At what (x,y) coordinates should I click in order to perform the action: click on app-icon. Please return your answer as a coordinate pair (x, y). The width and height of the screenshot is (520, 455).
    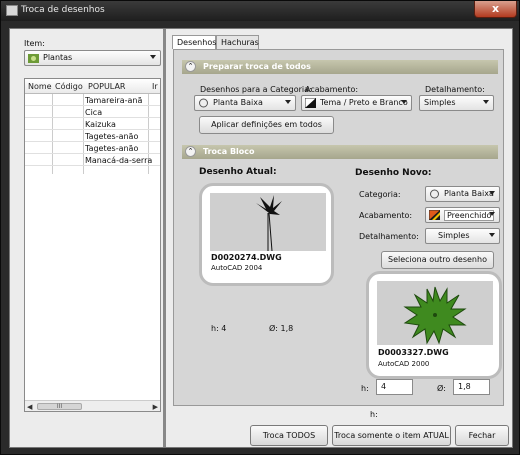
    Looking at the image, I should click on (12, 10).